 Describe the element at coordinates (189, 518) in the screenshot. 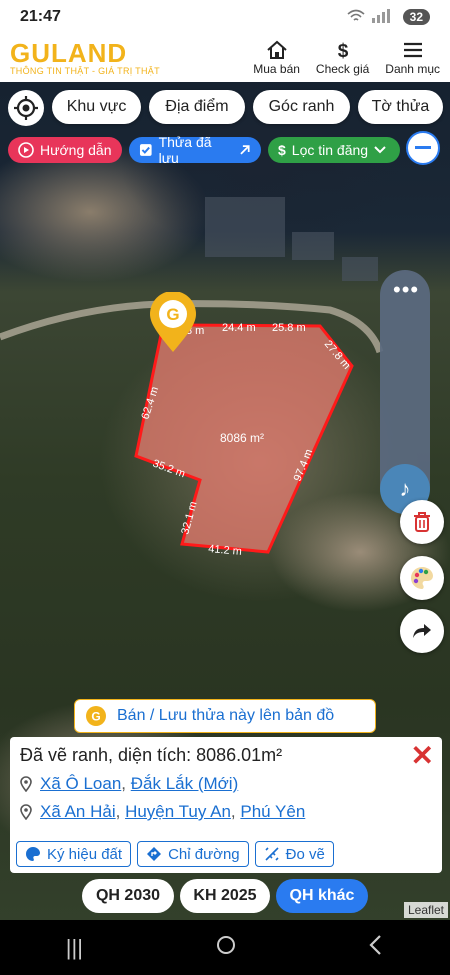

I see `edge-label: 32.1 m` at that location.